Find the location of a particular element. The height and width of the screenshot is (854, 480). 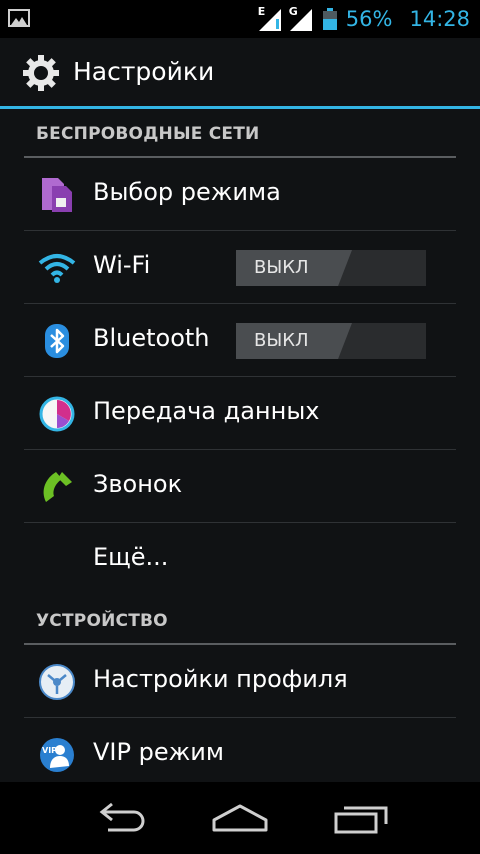

bluetooth-icon is located at coordinates (57, 341).